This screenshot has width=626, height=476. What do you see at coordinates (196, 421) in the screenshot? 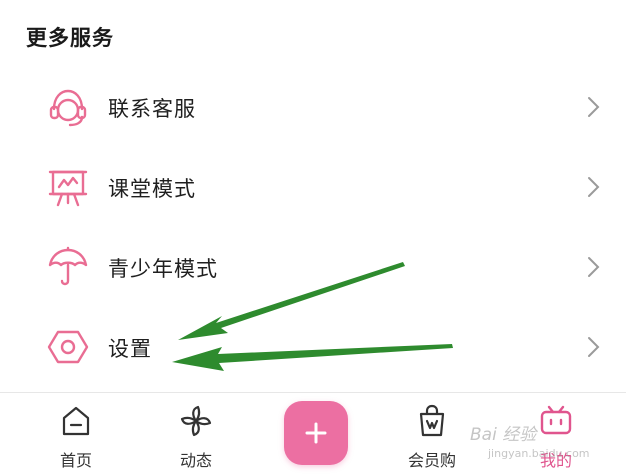
I see `pinwheel-icon` at bounding box center [196, 421].